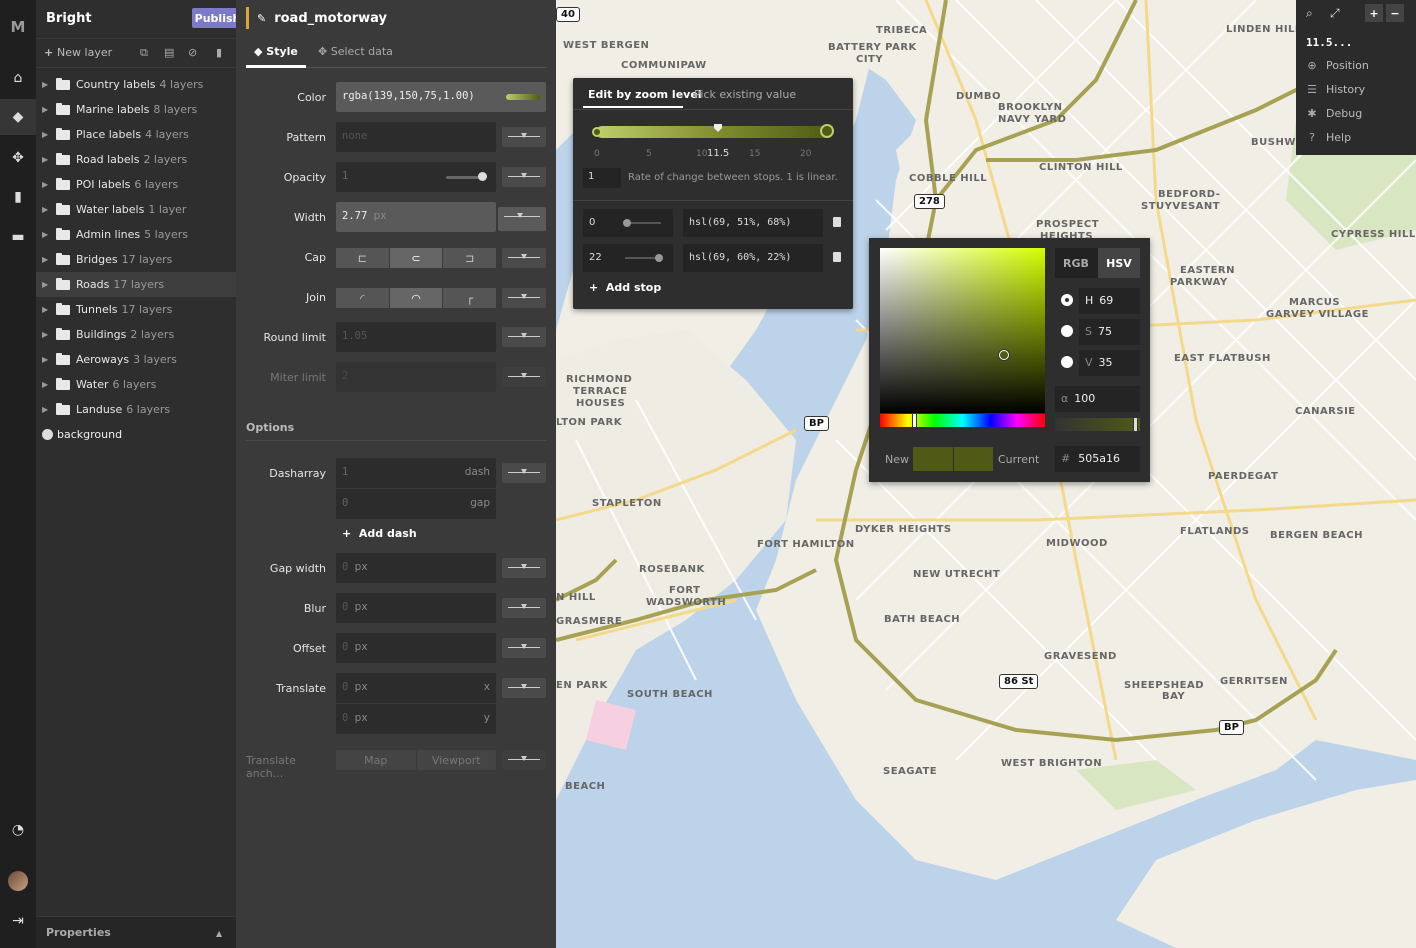 Image resolution: width=1416 pixels, height=948 pixels. What do you see at coordinates (18, 158) in the screenshot?
I see `sources-icon: ✥` at bounding box center [18, 158].